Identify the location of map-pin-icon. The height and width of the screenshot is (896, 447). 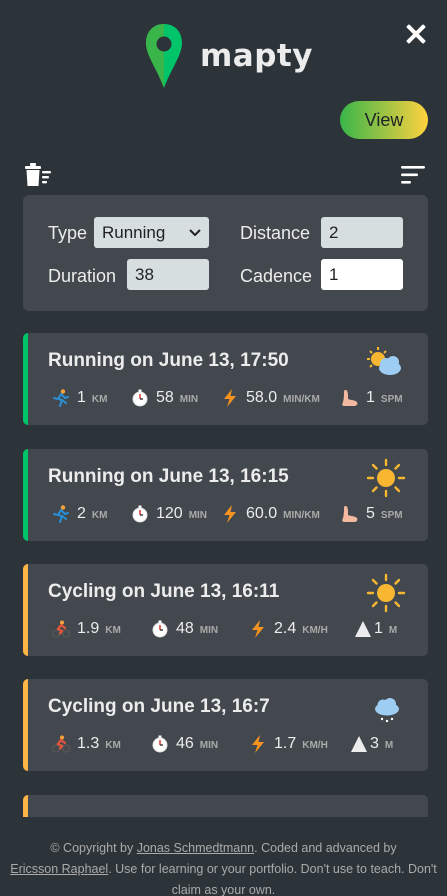
(164, 56).